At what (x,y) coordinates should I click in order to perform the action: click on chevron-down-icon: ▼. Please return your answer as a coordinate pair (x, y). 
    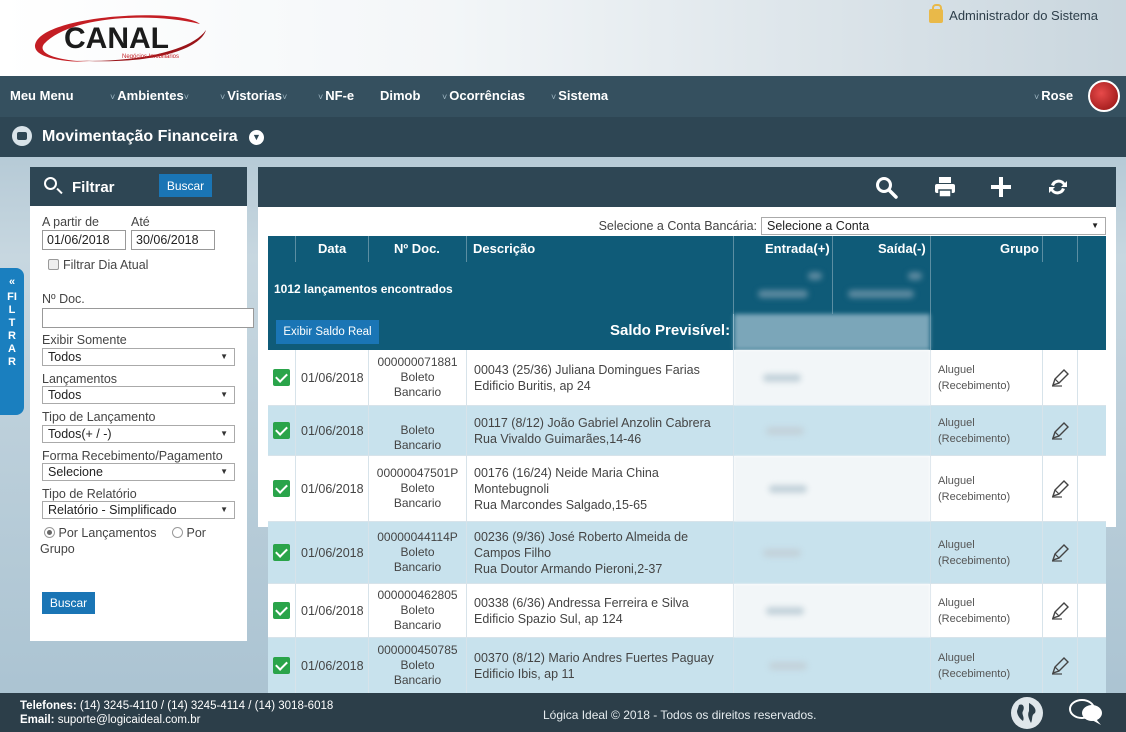
    Looking at the image, I should click on (256, 137).